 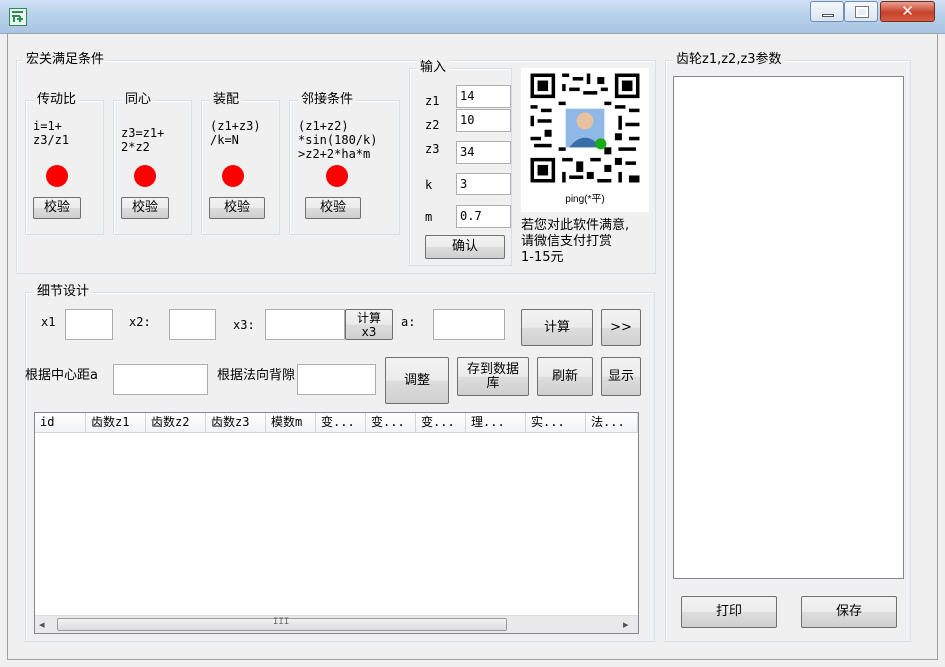 I want to click on horizontal-scrollbar: ◂ III ▸, so click(x=336, y=624).